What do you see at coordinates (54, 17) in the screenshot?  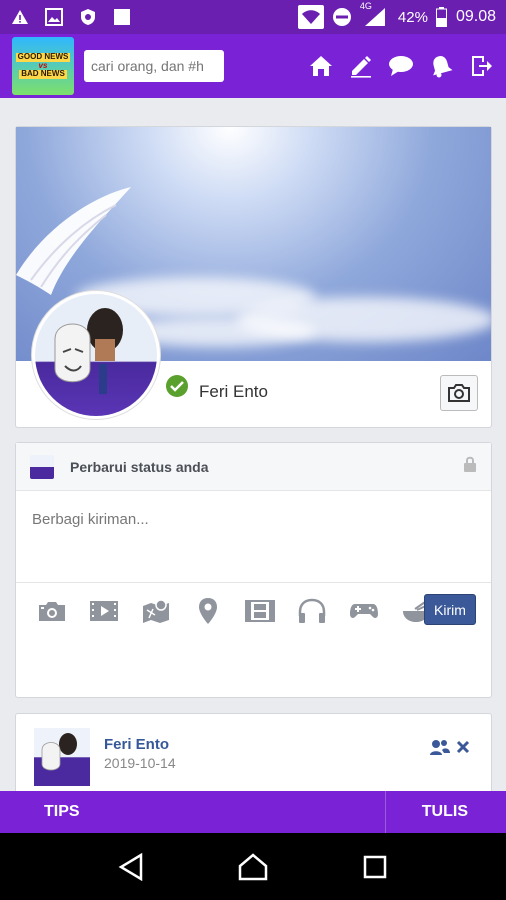 I see `image-icon` at bounding box center [54, 17].